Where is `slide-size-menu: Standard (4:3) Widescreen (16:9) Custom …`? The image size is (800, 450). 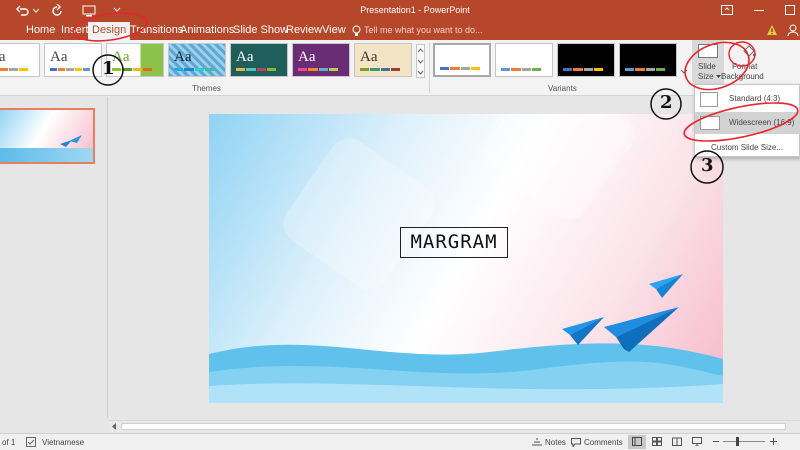 slide-size-menu: Standard (4:3) Widescreen (16:9) Custom … is located at coordinates (747, 120).